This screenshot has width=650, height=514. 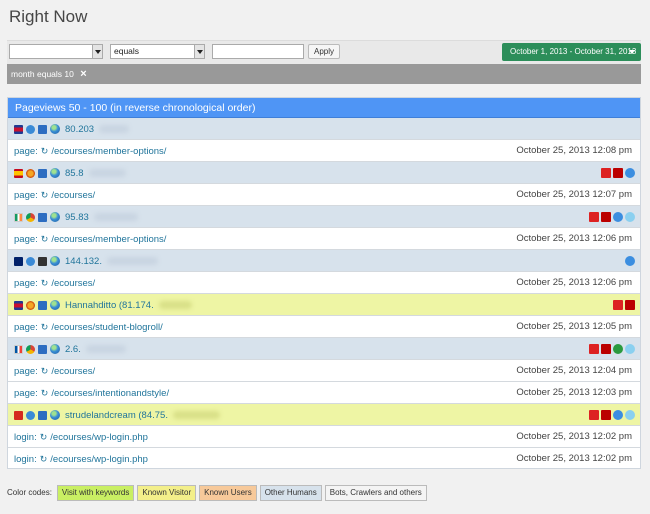 I want to click on pageview-info: page: ↻/ecourses/student-blogroll/, so click(x=88, y=327).